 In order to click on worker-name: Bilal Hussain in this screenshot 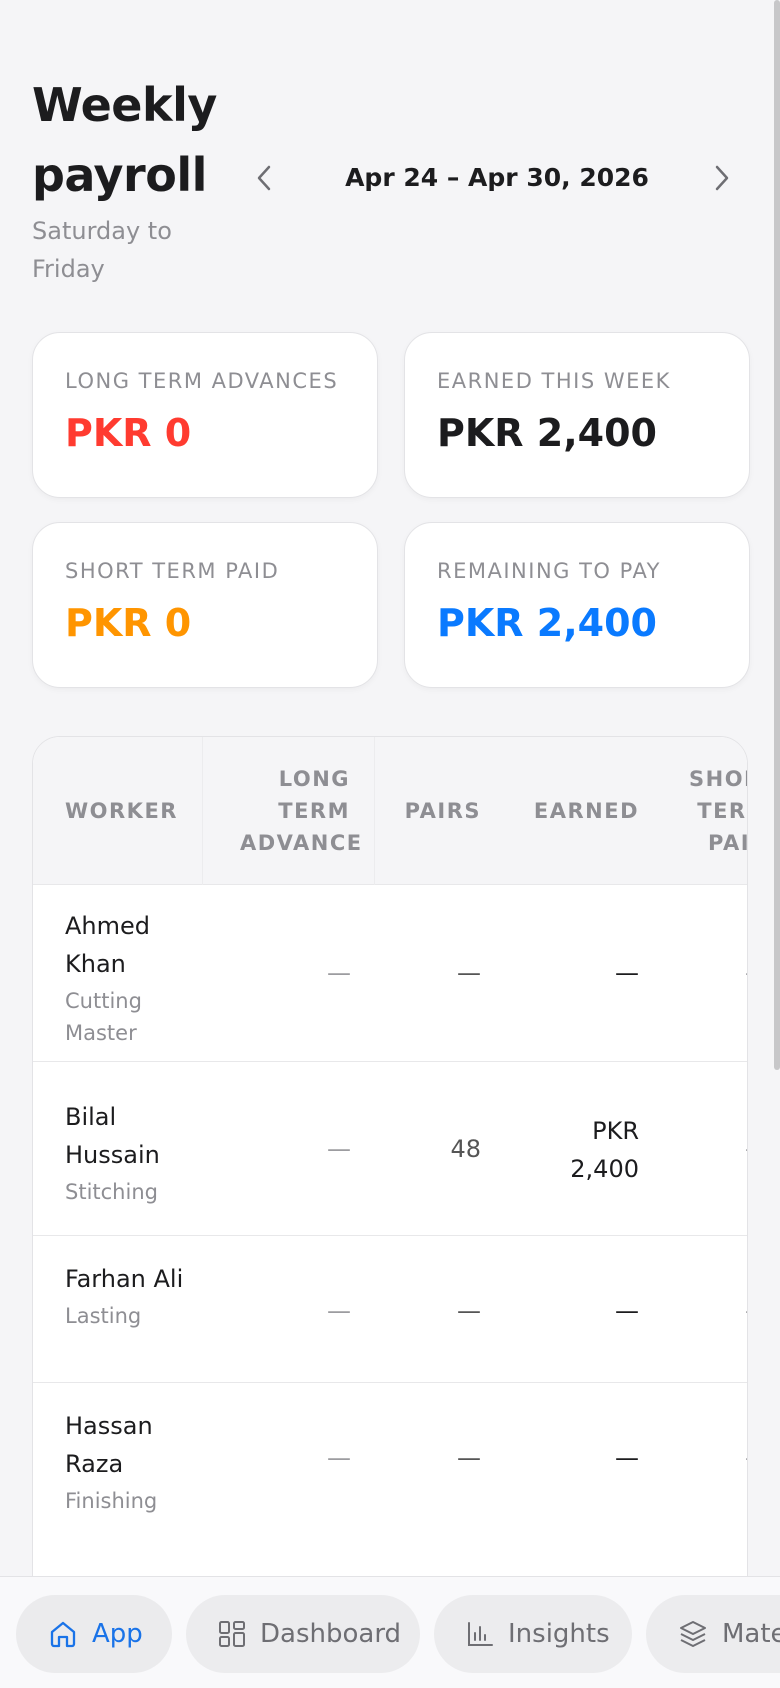, I will do `click(112, 1136)`.